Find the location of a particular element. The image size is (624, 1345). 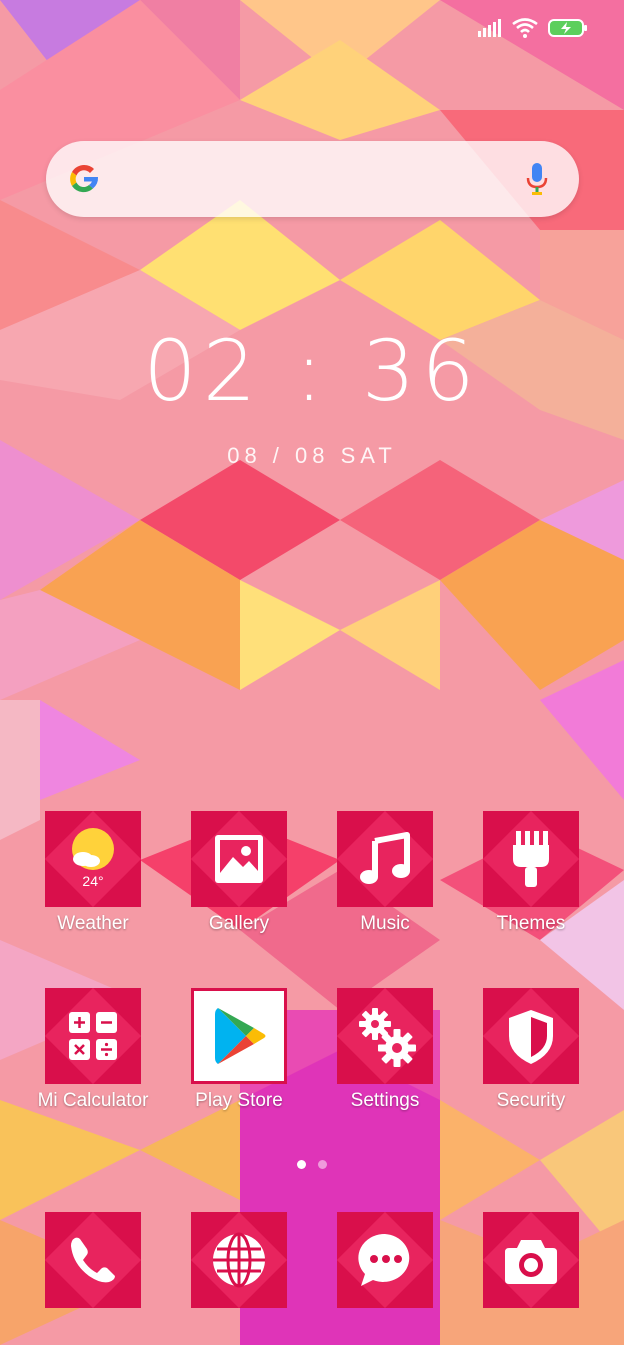

app-settings: Settings is located at coordinates (385, 1050).